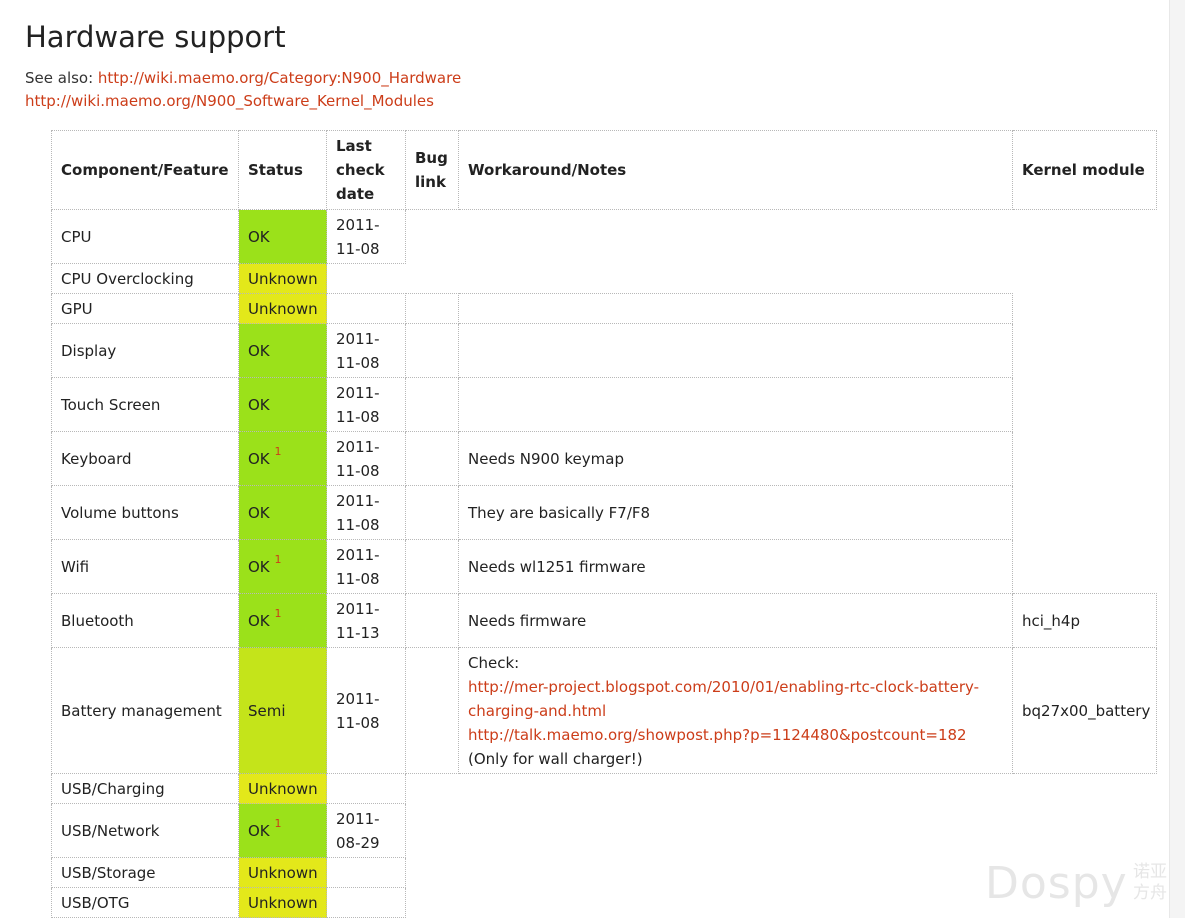 The width and height of the screenshot is (1185, 918). Describe the element at coordinates (604, 788) in the screenshot. I see `table-row: USB/Charging Unknown` at that location.